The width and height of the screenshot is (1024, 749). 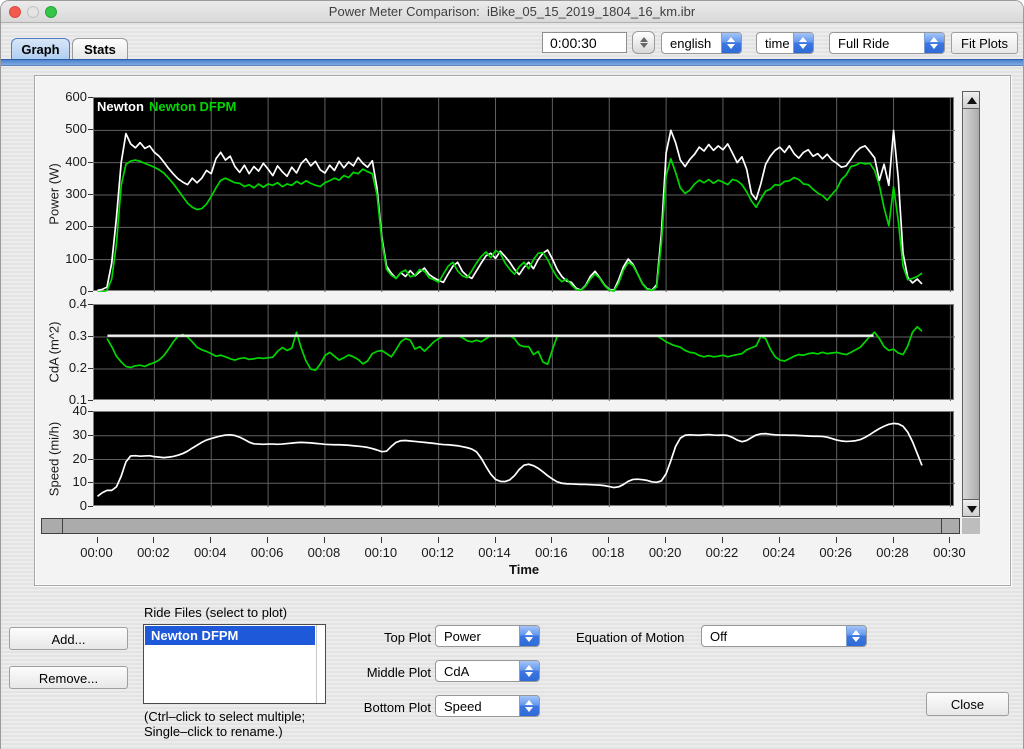 What do you see at coordinates (397, 707) in the screenshot?
I see `bottom-plot-label: Bottom Plot` at bounding box center [397, 707].